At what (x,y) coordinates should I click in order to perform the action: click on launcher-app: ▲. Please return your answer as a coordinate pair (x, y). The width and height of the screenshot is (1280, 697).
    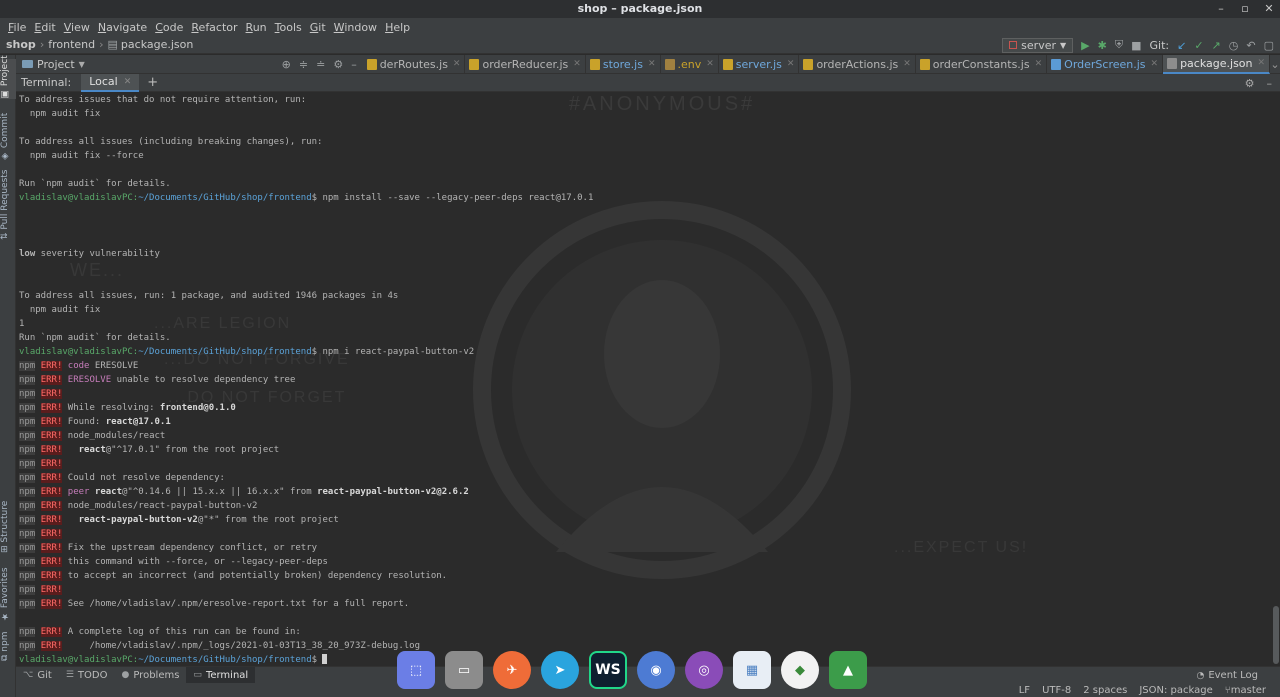
    Looking at the image, I should click on (848, 670).